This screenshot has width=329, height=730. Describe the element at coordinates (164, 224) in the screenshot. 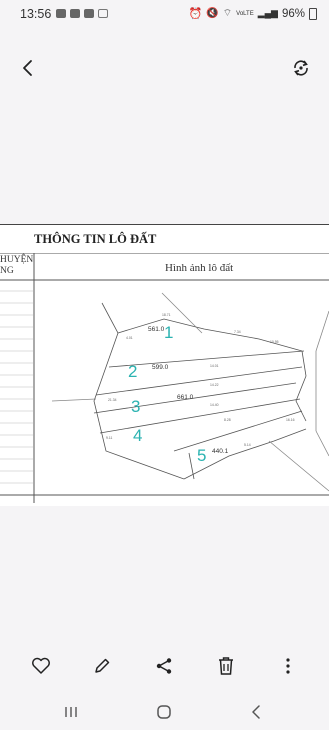

I see `table-top-border` at that location.